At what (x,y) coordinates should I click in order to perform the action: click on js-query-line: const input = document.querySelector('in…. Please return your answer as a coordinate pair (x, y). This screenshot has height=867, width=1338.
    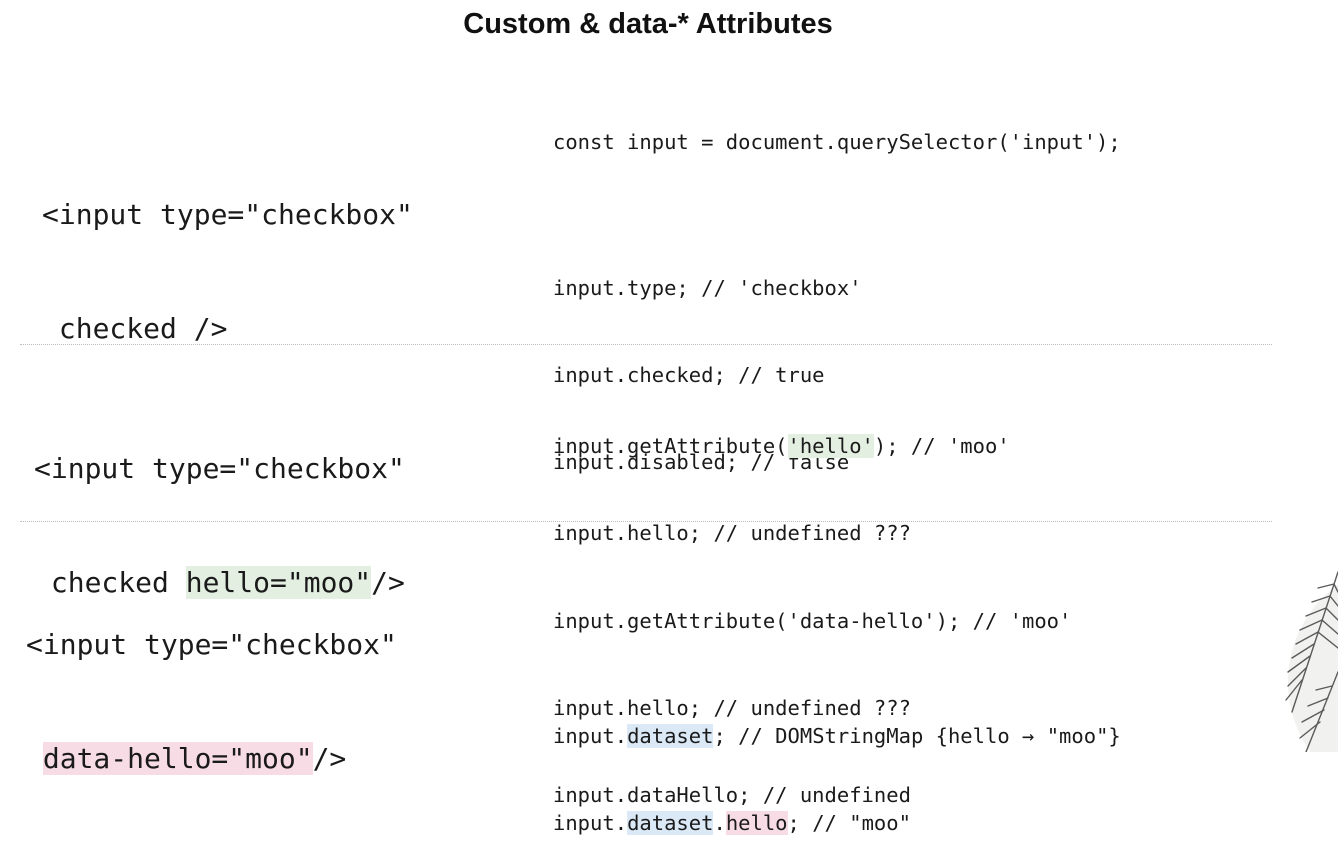
    Looking at the image, I should click on (837, 142).